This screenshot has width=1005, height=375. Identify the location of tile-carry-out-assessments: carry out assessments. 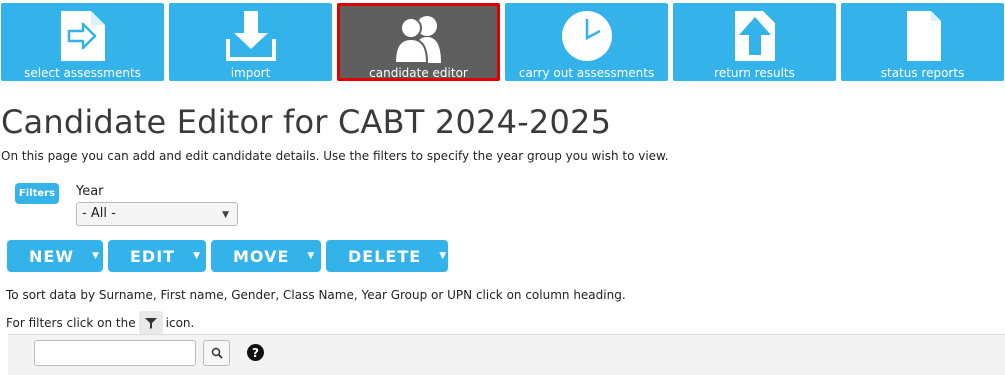
(587, 42).